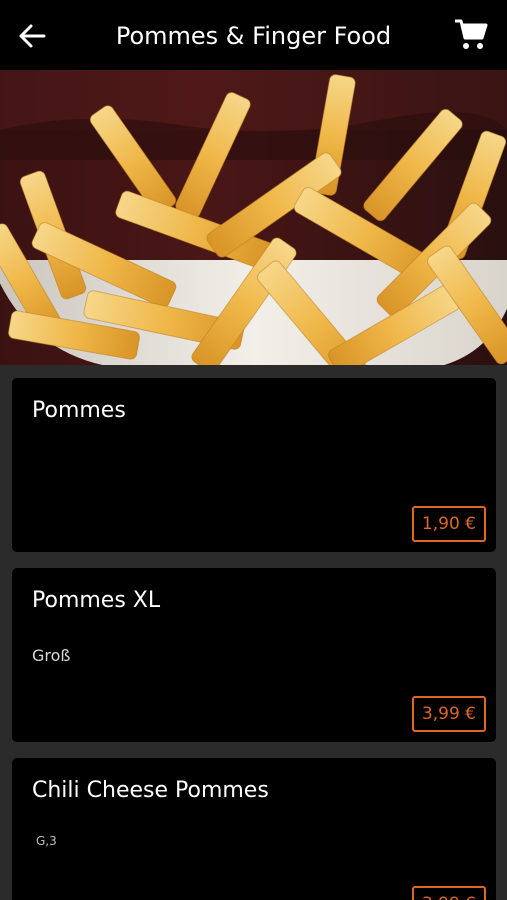 The height and width of the screenshot is (900, 507). Describe the element at coordinates (46, 841) in the screenshot. I see `item-description: G,3` at that location.